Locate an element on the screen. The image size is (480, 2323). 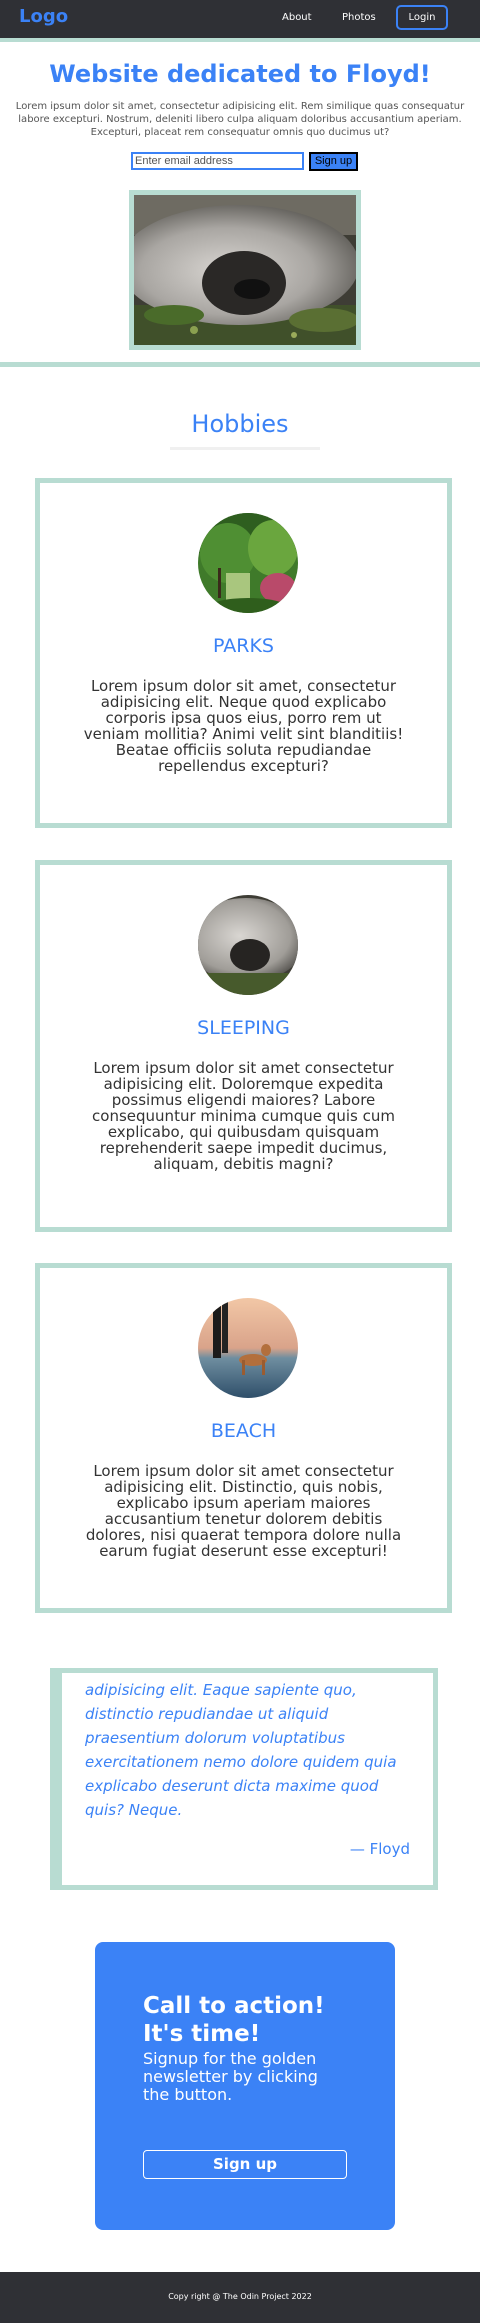
email-input is located at coordinates (217, 161).